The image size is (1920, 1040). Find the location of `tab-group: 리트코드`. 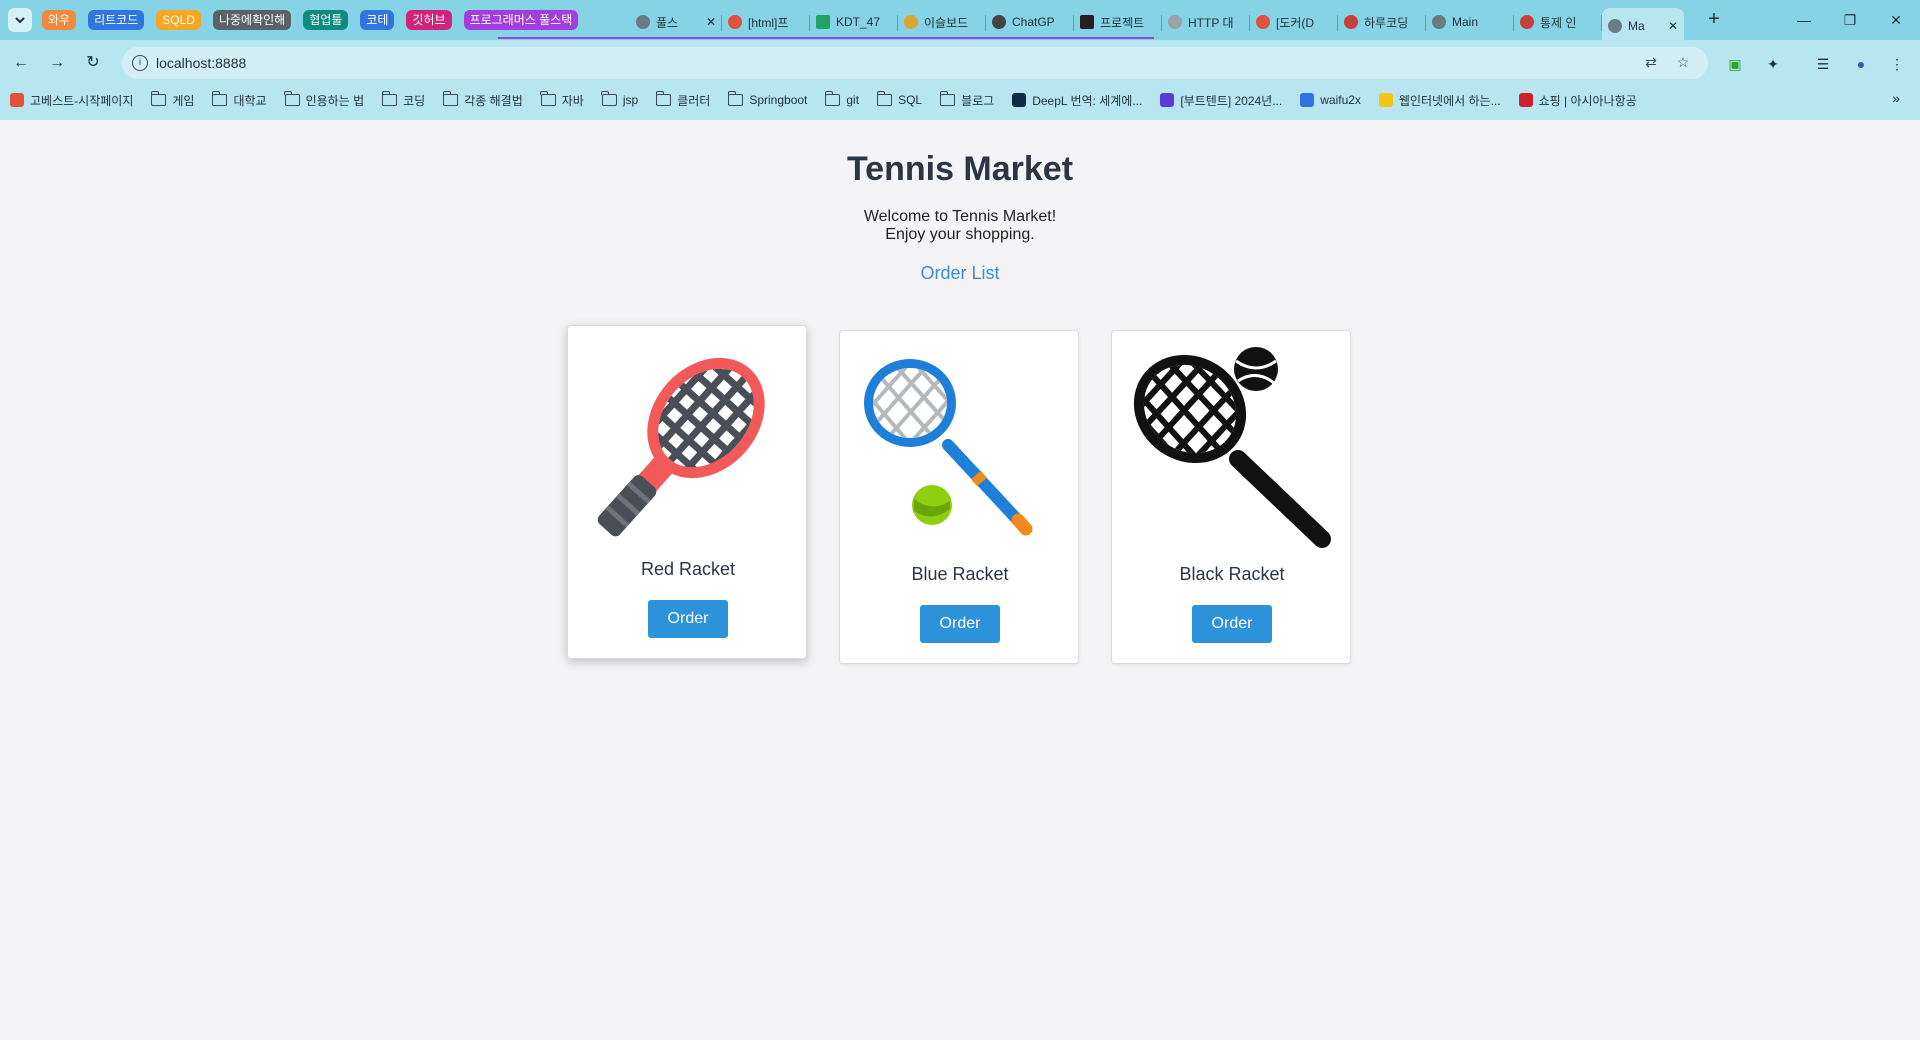

tab-group: 리트코드 is located at coordinates (116, 20).